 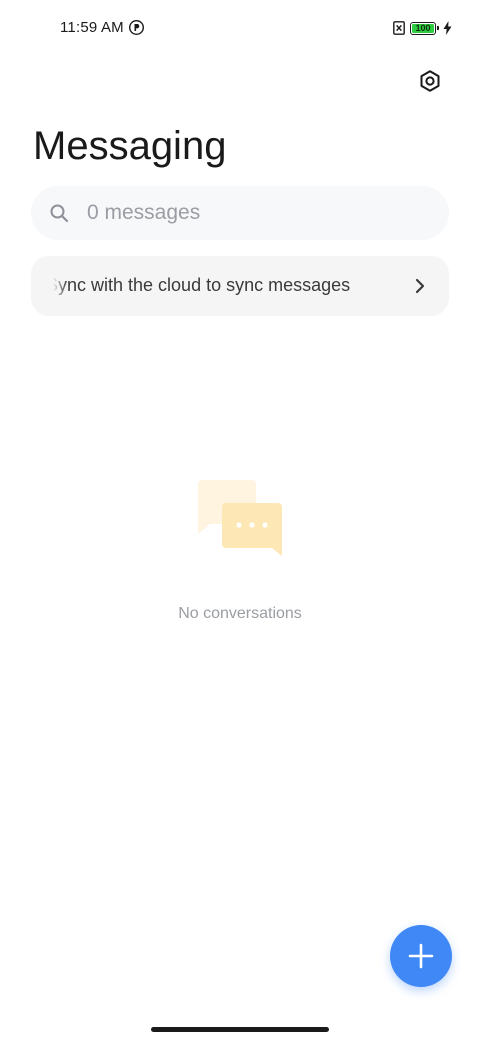 I want to click on pocket-p-icon, so click(x=136, y=27).